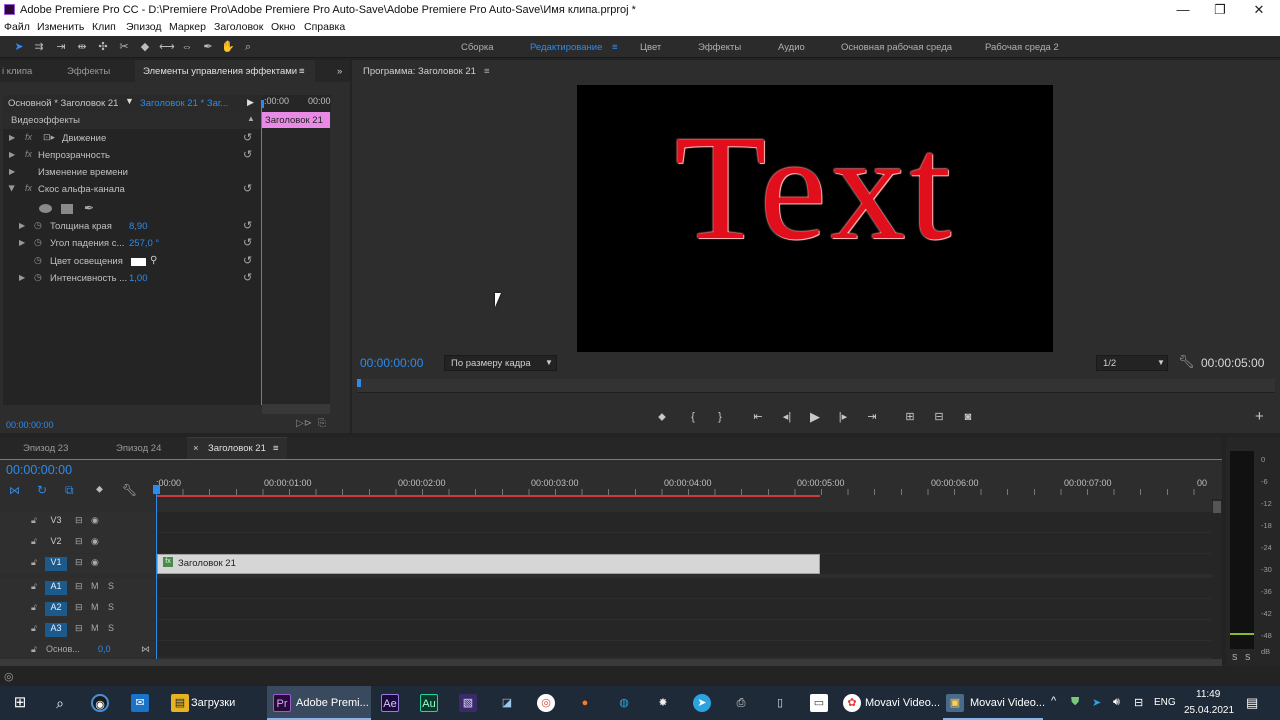 The height and width of the screenshot is (720, 1280). What do you see at coordinates (815, 218) in the screenshot?
I see `video-preview: Text` at bounding box center [815, 218].